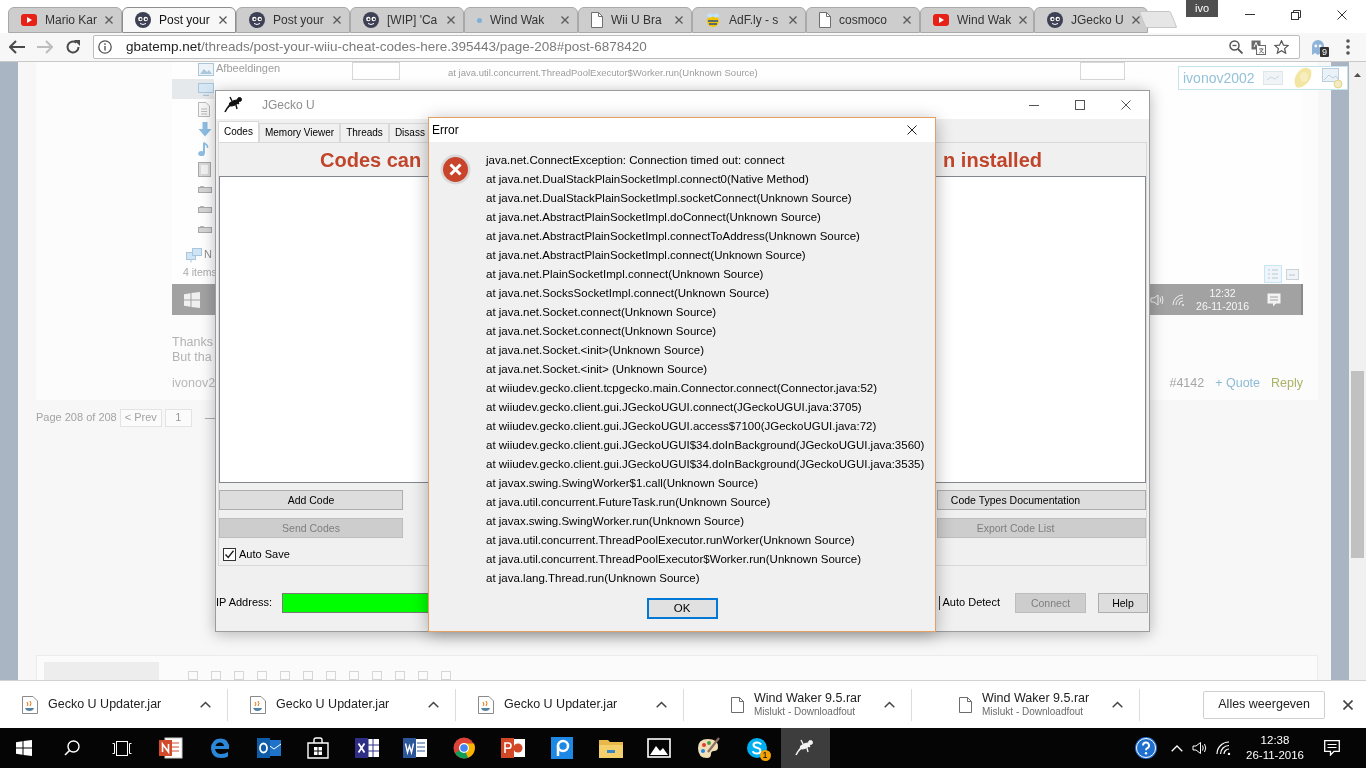 This screenshot has height=768, width=1366. Describe the element at coordinates (625, 274) in the screenshot. I see `error-message-line: at java.net.PlainSocketImpl.connect(Unknown Source)` at that location.